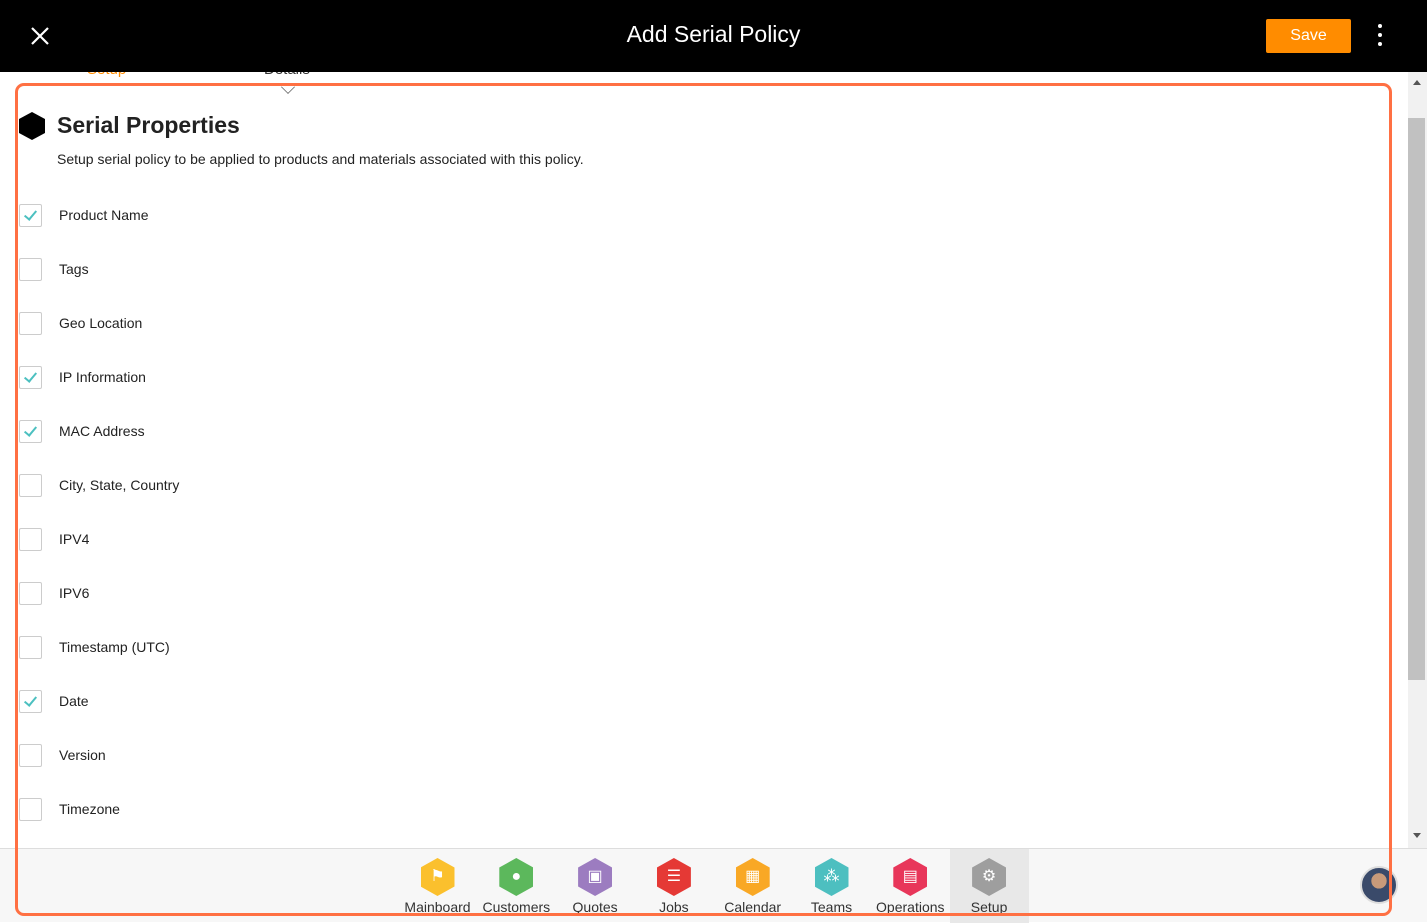 The width and height of the screenshot is (1427, 923). I want to click on nav-label: Quotes, so click(595, 907).